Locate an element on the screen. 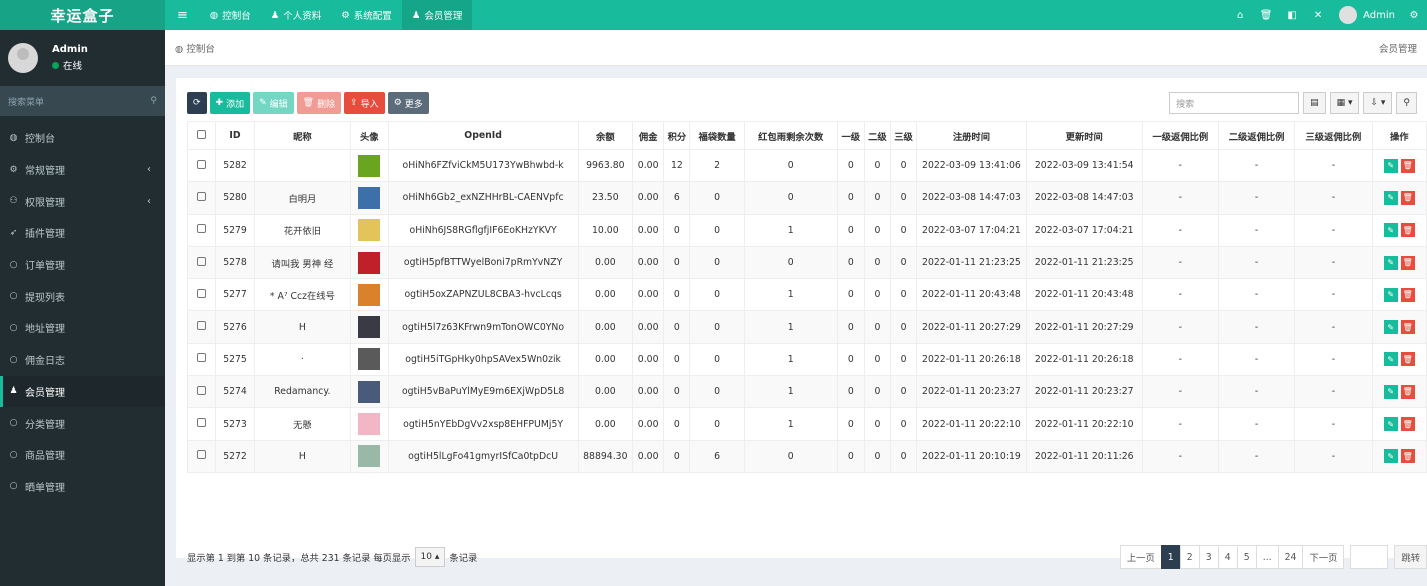 This screenshot has height=586, width=1427. column-header: 积分 is located at coordinates (677, 135).